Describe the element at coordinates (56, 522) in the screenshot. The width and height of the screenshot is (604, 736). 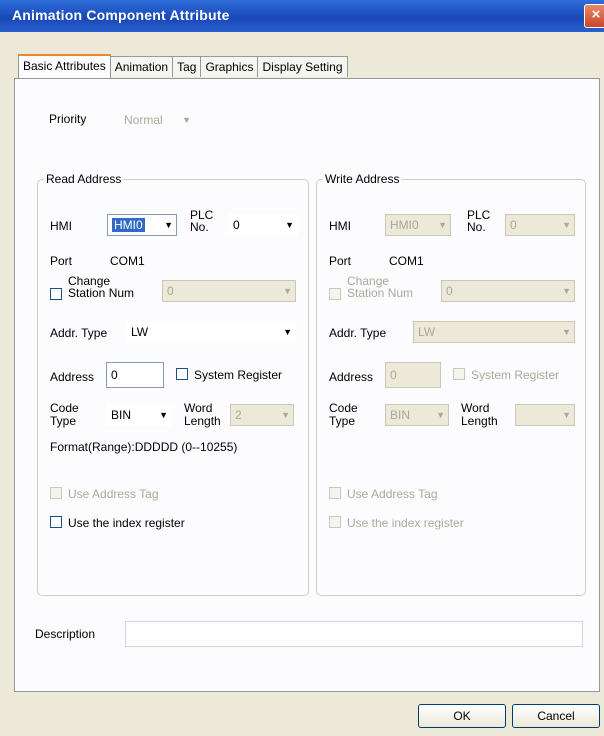
I see `read-use-index-register-checkbox` at that location.